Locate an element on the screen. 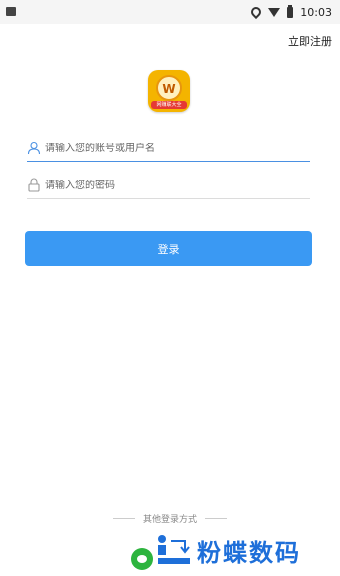 The image size is (340, 576). location-icon is located at coordinates (256, 12).